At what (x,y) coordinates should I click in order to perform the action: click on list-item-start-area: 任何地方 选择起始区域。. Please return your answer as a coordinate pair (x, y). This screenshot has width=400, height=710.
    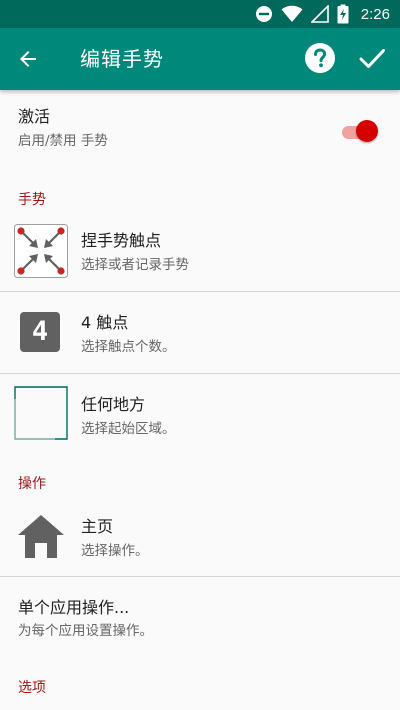
    Looking at the image, I should click on (200, 414).